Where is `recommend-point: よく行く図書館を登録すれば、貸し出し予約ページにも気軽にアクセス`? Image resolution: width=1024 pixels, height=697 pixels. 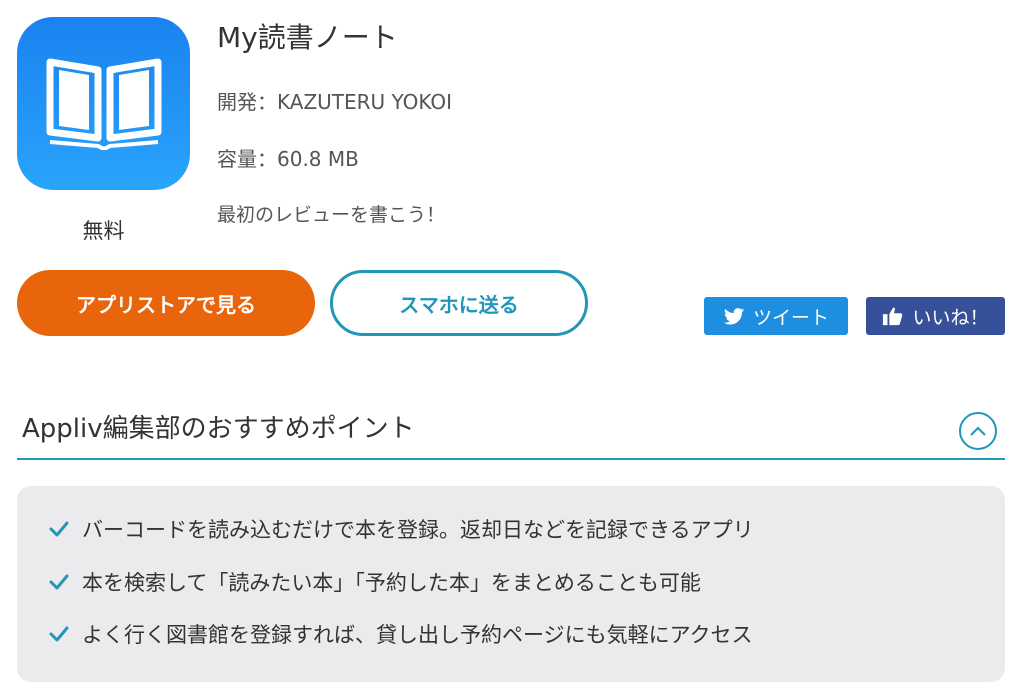
recommend-point: よく行く図書館を登録すれば、貸し出し予約ページにも気軽にアクセス is located at coordinates (400, 634).